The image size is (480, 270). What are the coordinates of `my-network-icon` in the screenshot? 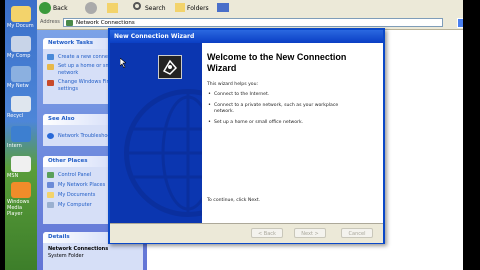 It's located at (21, 74).